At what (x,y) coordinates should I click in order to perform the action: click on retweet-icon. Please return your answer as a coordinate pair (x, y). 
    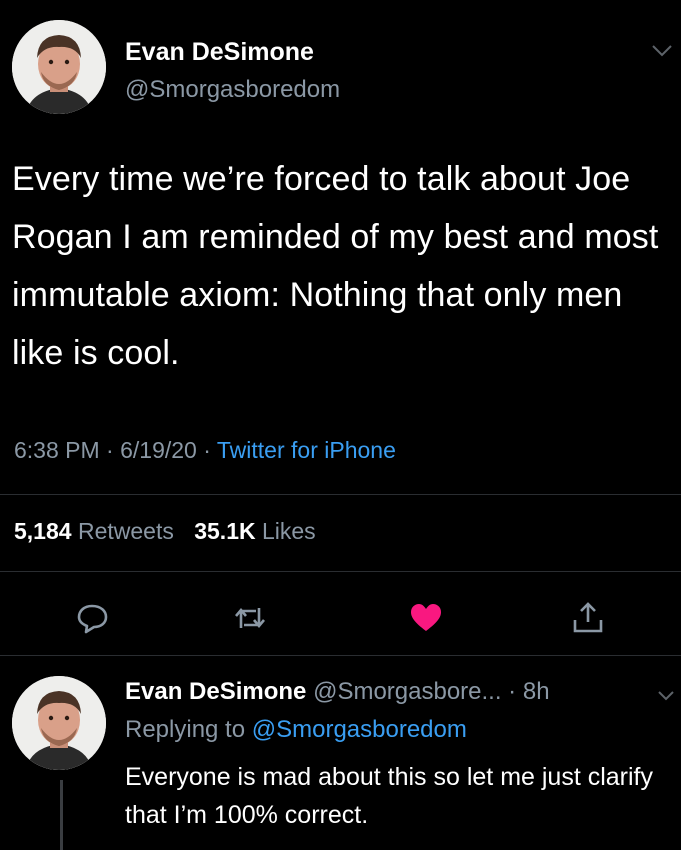
    Looking at the image, I should click on (250, 618).